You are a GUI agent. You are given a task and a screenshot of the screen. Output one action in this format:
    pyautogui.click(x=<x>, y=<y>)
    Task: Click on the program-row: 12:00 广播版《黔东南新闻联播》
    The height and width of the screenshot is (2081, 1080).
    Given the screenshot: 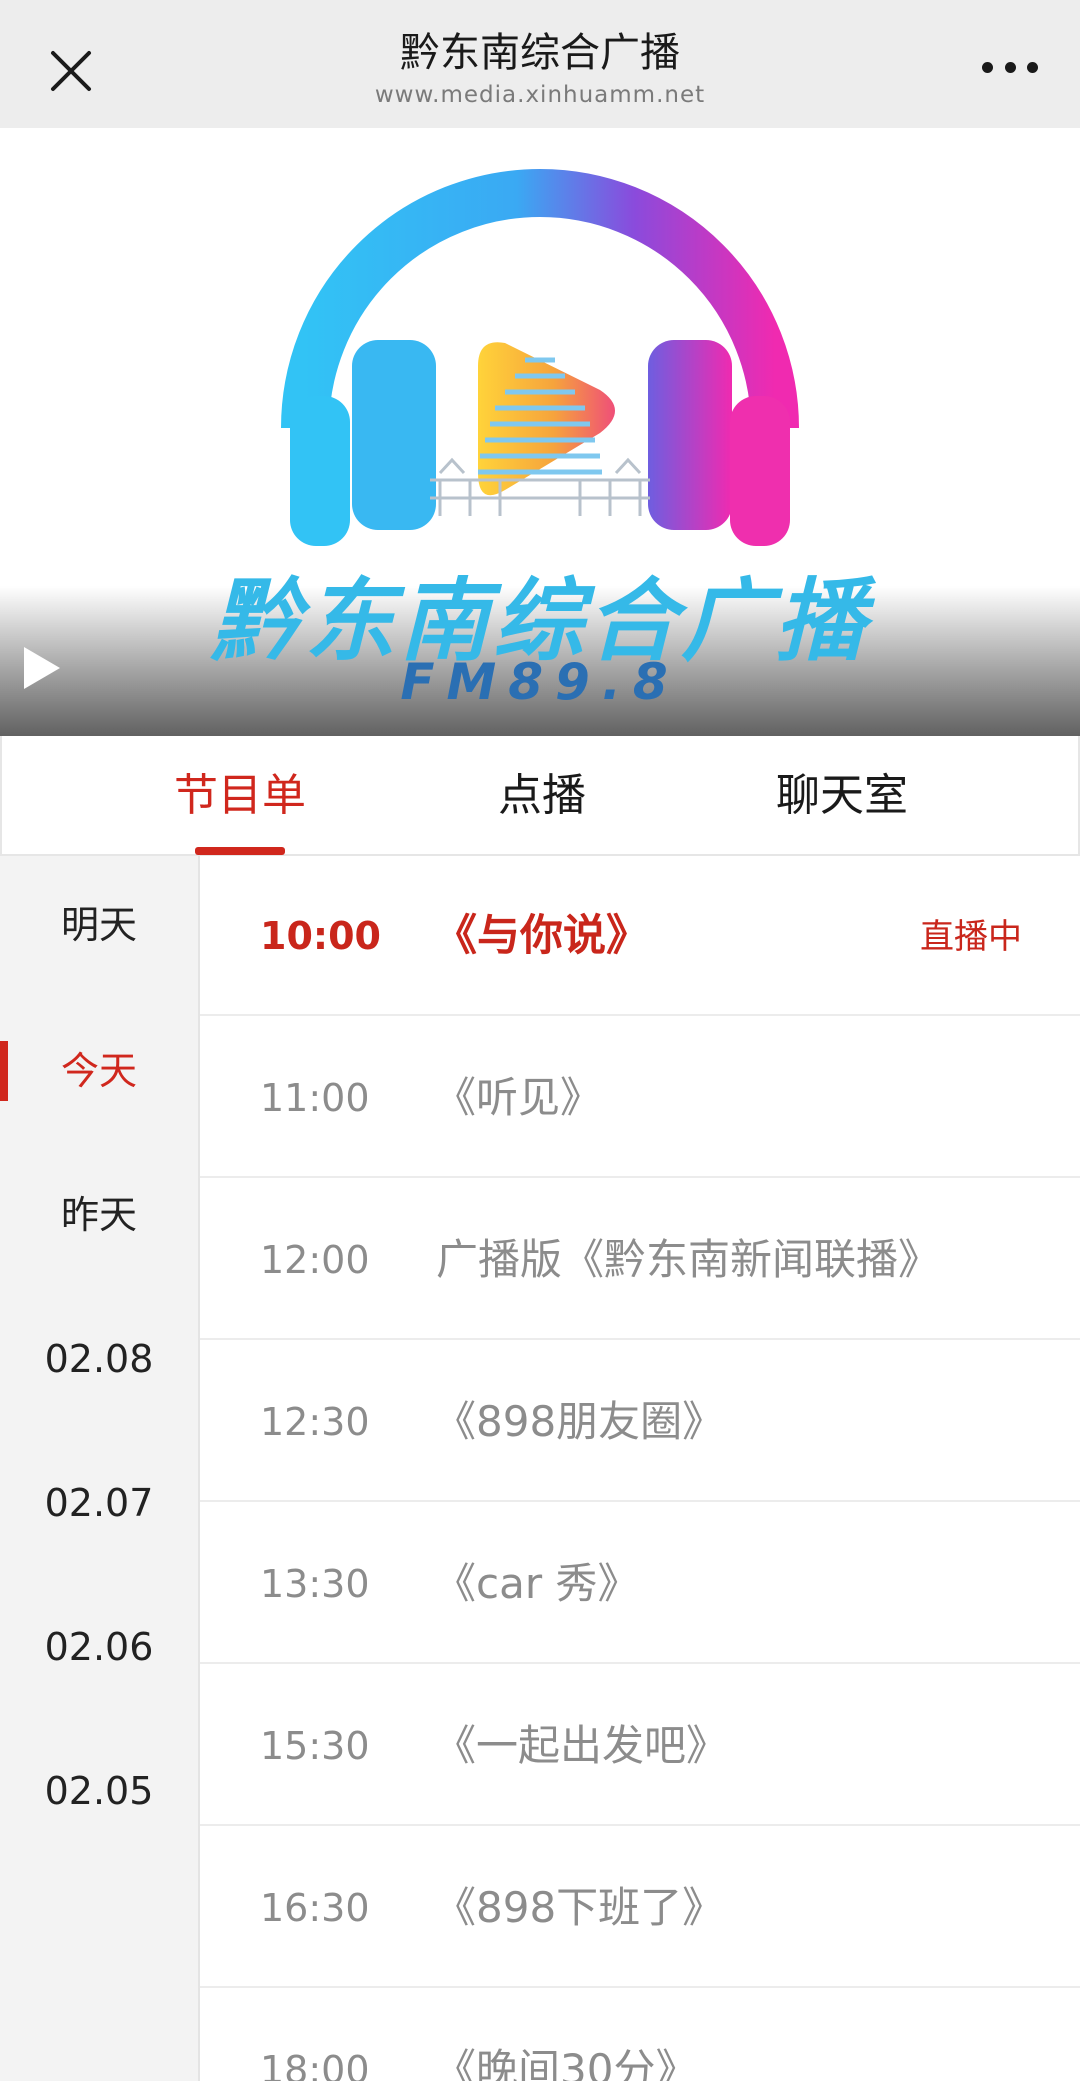 What is the action you would take?
    pyautogui.click(x=640, y=1260)
    